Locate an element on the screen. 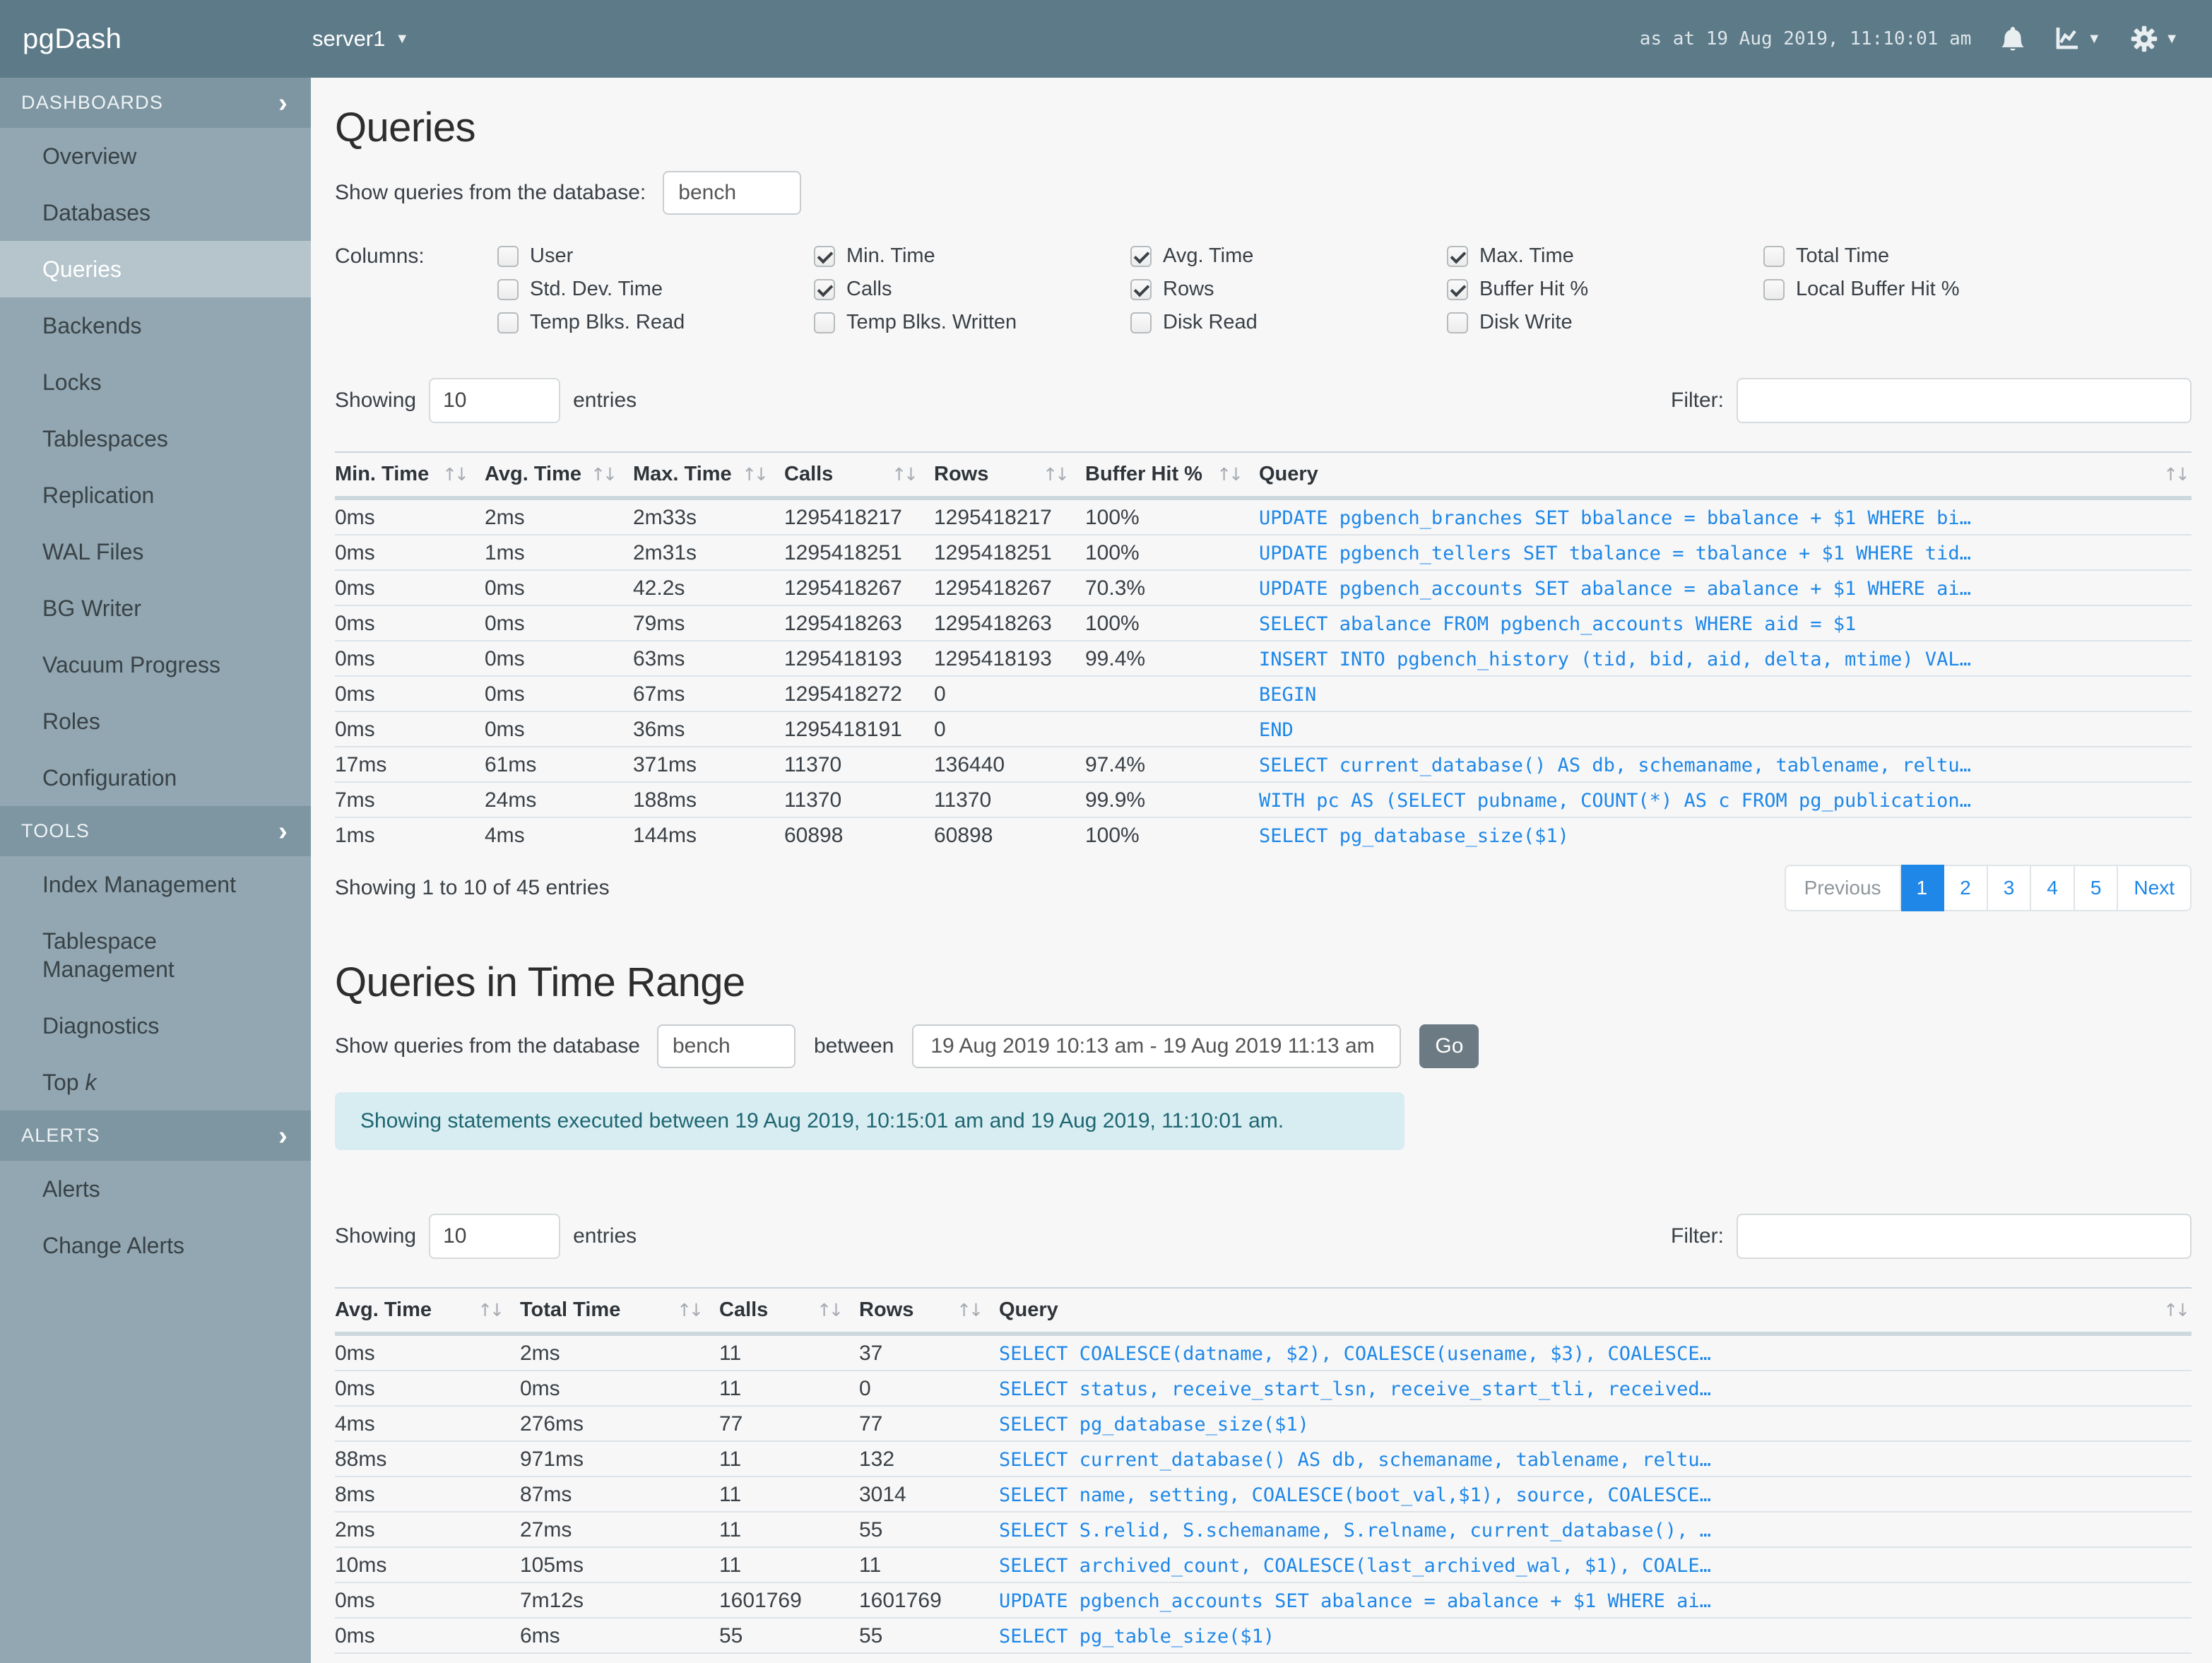  time-range-database-select: bench is located at coordinates (726, 1046).